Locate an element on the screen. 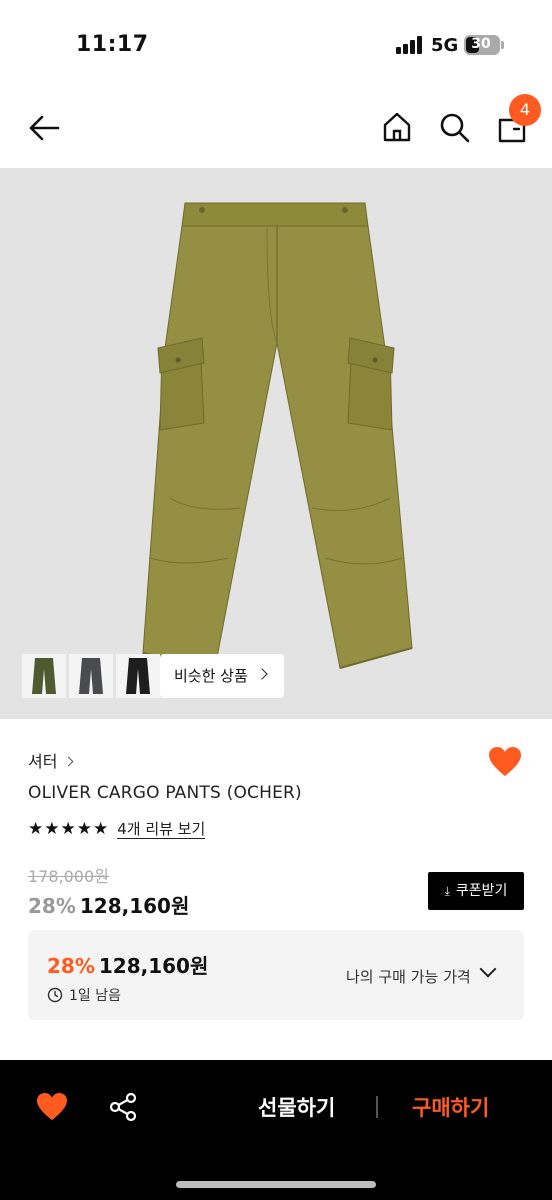  home-indicator is located at coordinates (276, 1184).